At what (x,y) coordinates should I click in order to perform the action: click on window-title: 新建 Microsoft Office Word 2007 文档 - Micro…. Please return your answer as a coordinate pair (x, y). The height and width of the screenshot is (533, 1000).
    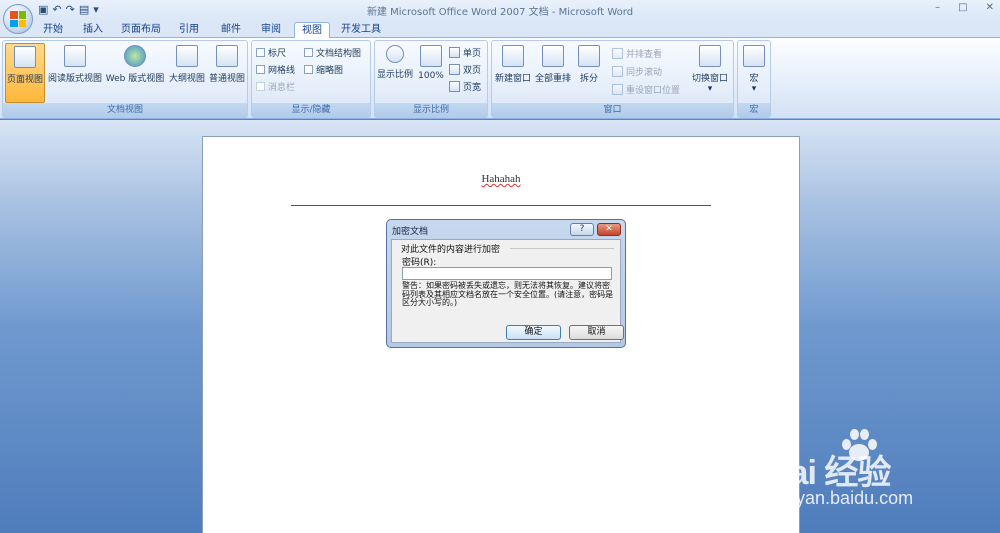
    Looking at the image, I should click on (500, 12).